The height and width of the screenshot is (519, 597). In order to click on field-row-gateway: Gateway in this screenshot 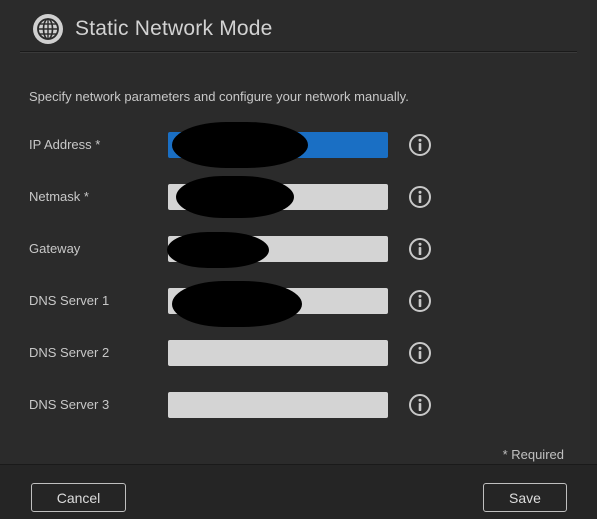, I will do `click(298, 250)`.